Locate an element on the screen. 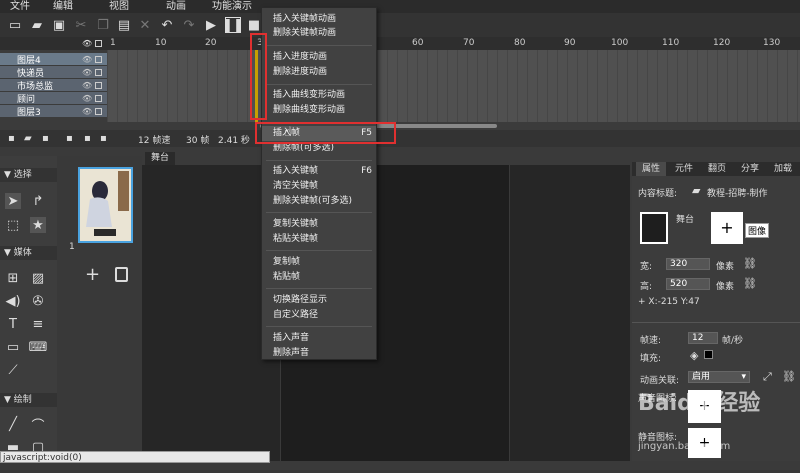 The width and height of the screenshot is (800, 473). menu-file: 文件 is located at coordinates (20, 6).